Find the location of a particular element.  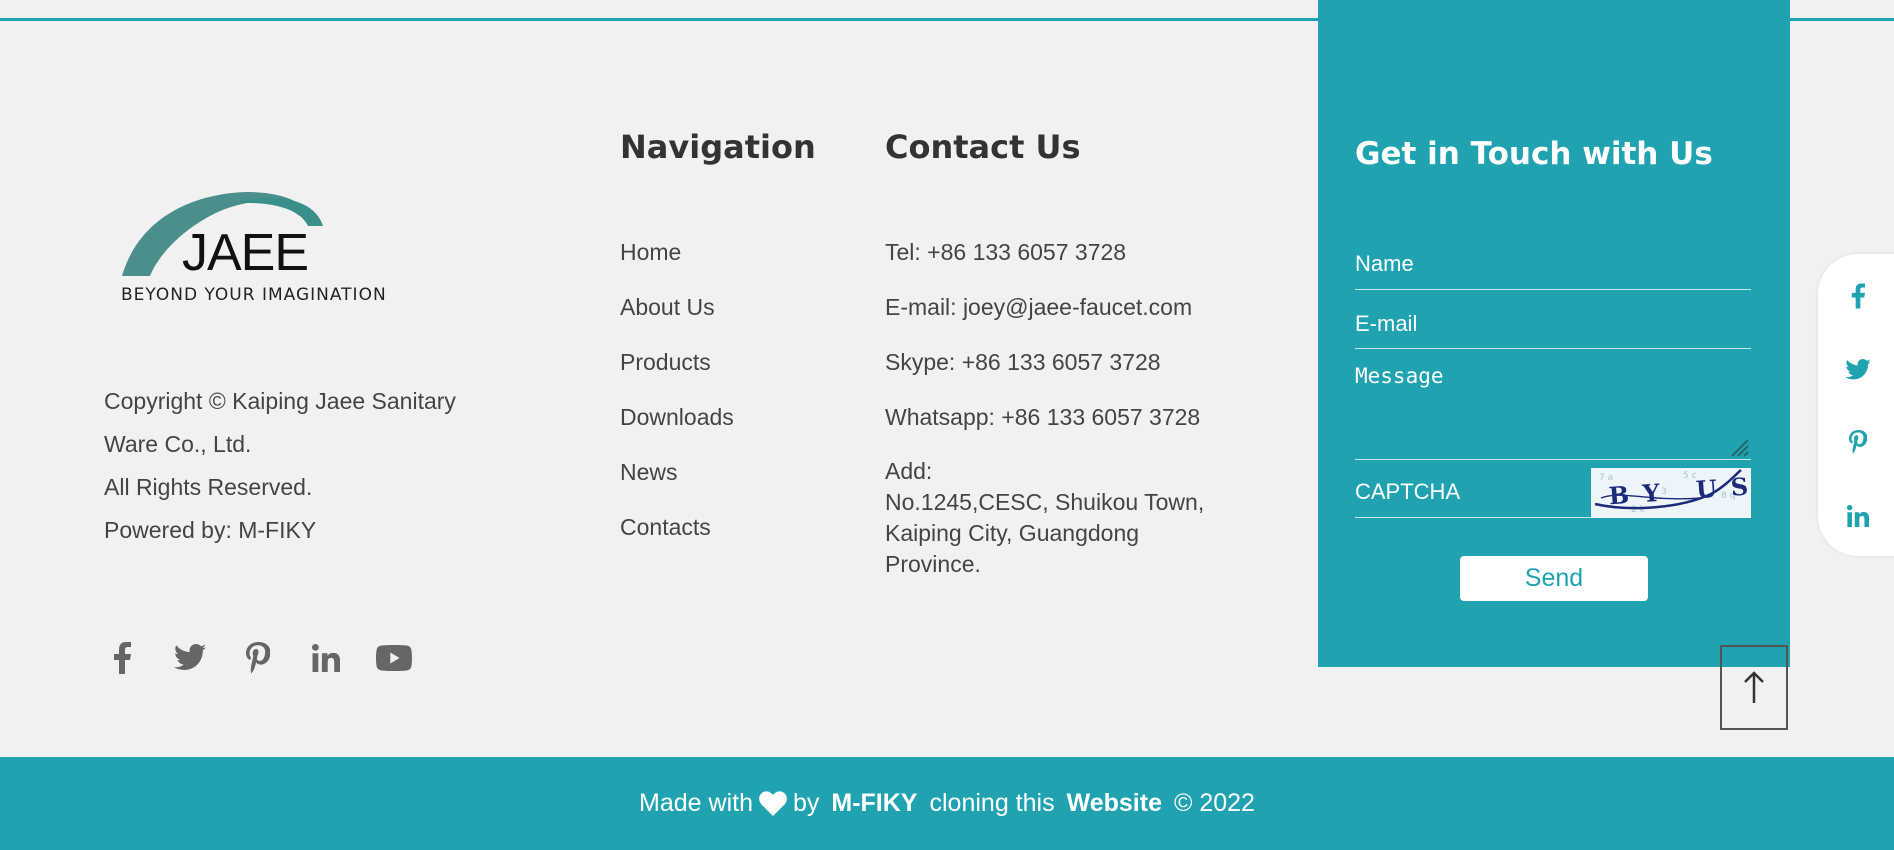

message-textarea is located at coordinates (1553, 407).